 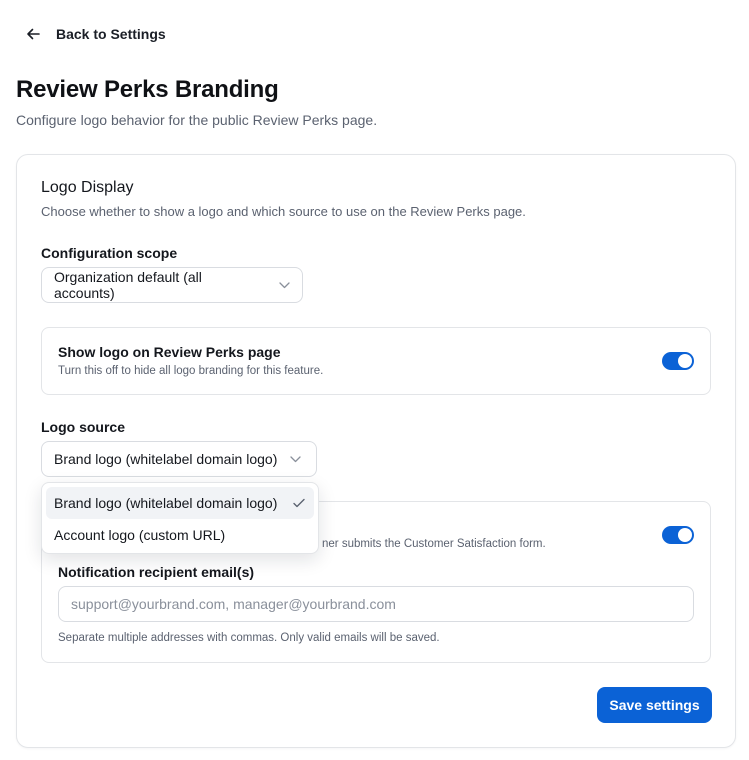 What do you see at coordinates (83, 427) in the screenshot?
I see `logo-source-label: Logo source` at bounding box center [83, 427].